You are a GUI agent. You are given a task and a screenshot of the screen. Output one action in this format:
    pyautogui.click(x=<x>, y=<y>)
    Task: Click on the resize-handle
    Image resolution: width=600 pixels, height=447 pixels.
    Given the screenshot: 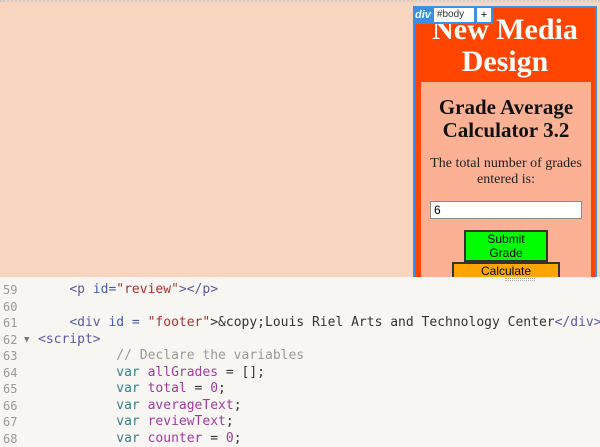 What is the action you would take?
    pyautogui.click(x=520, y=279)
    